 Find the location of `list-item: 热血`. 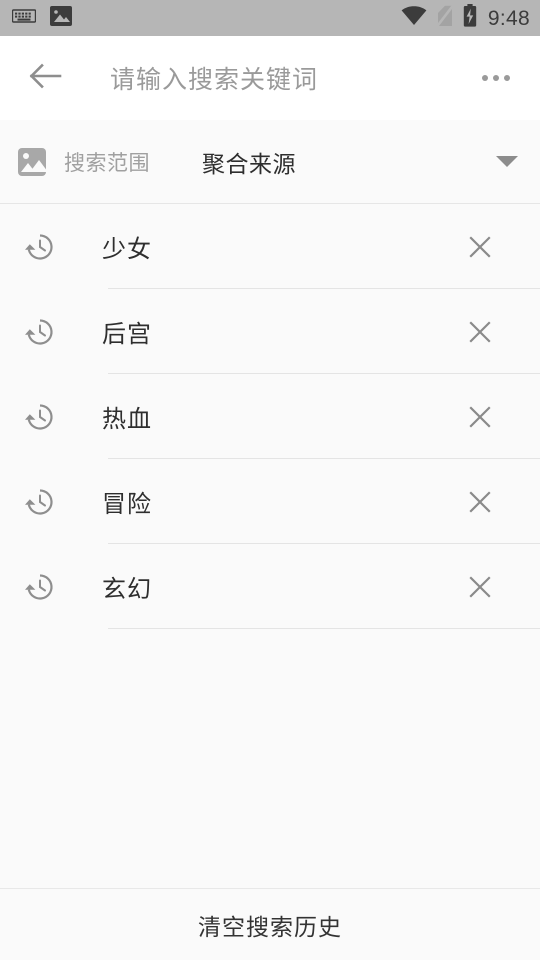

list-item: 热血 is located at coordinates (270, 416).